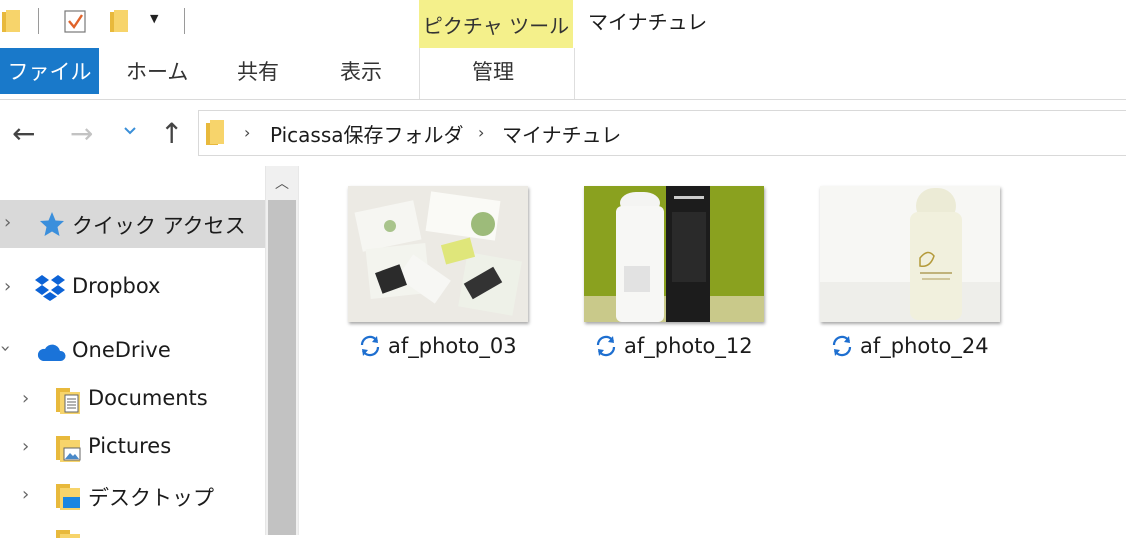 The image size is (1126, 538). I want to click on file-item: af_photo_24, so click(909, 346).